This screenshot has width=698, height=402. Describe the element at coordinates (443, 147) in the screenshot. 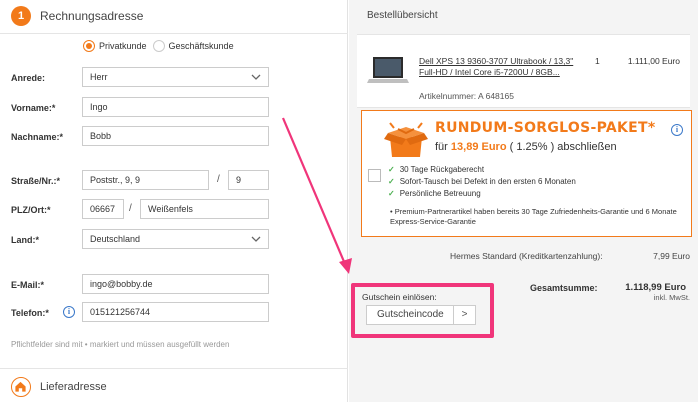

I see `rsp-sub-prefix: für` at that location.